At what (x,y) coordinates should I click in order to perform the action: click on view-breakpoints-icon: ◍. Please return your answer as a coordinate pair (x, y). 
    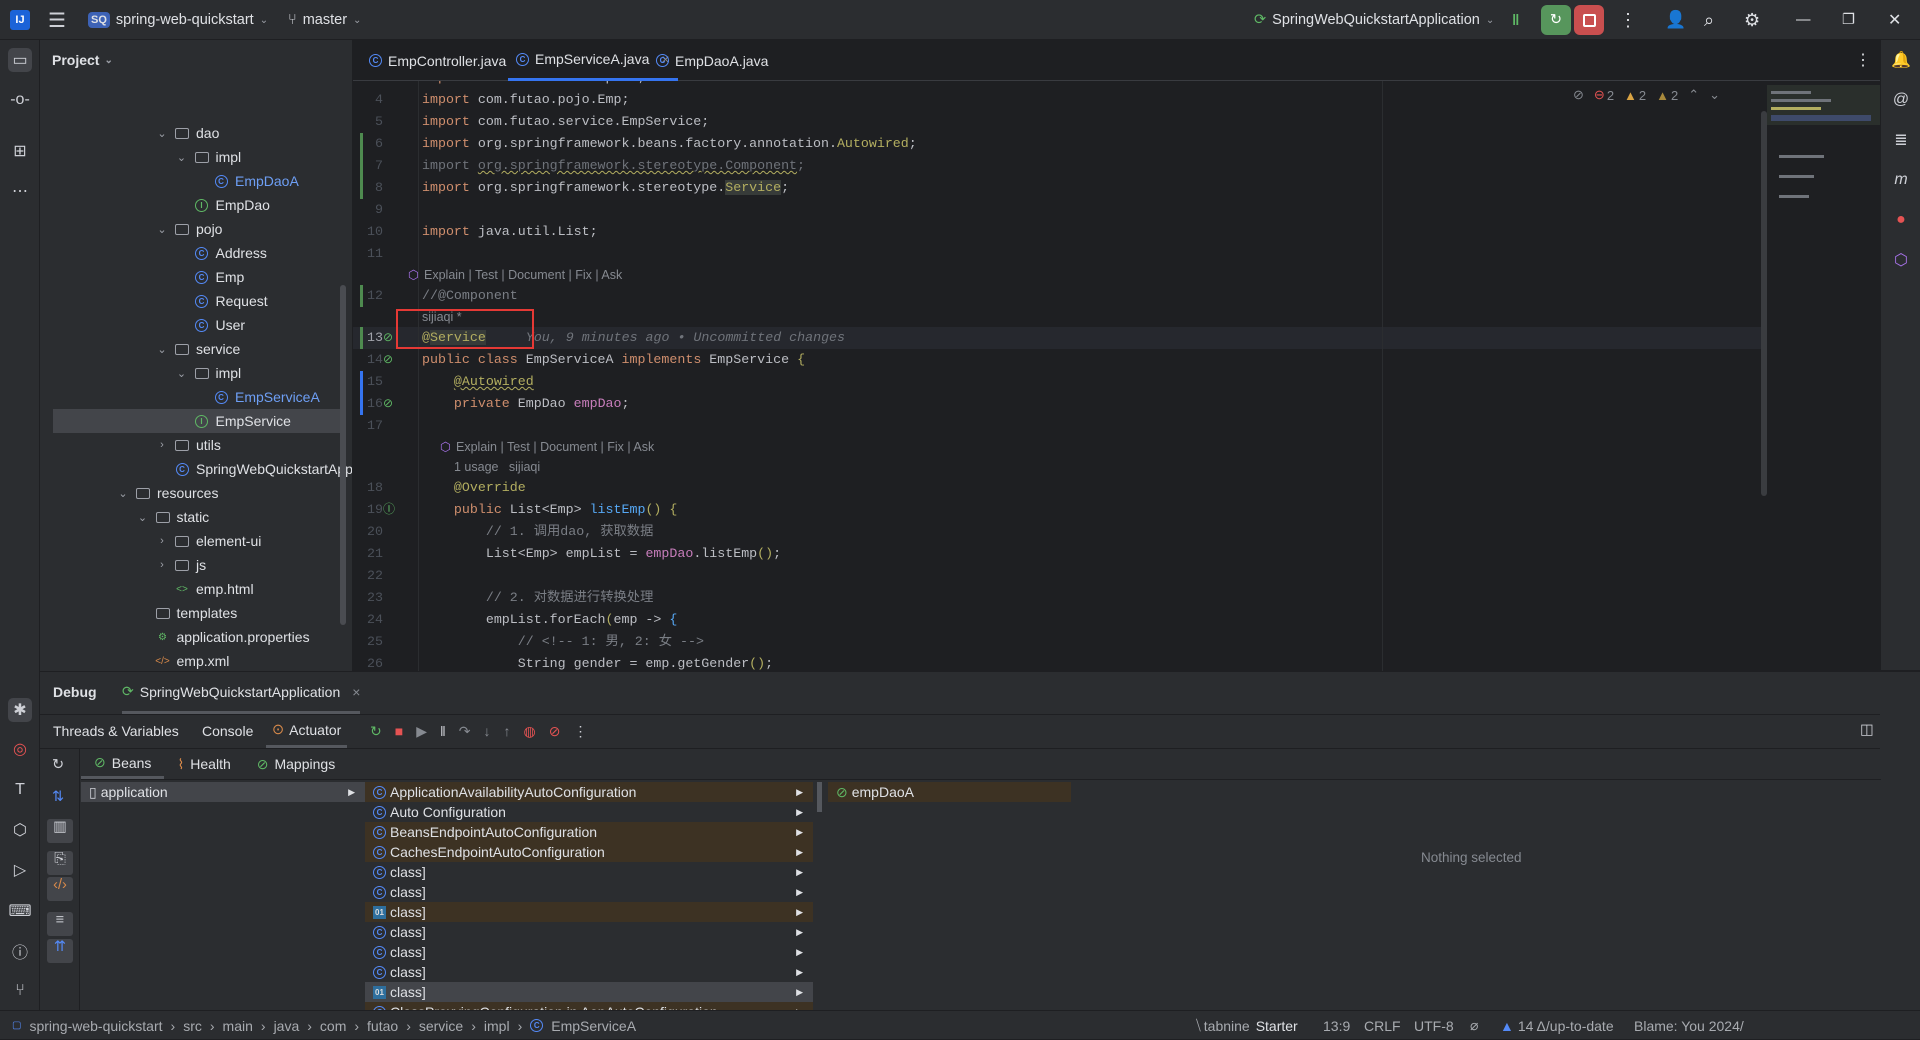
    Looking at the image, I should click on (530, 731).